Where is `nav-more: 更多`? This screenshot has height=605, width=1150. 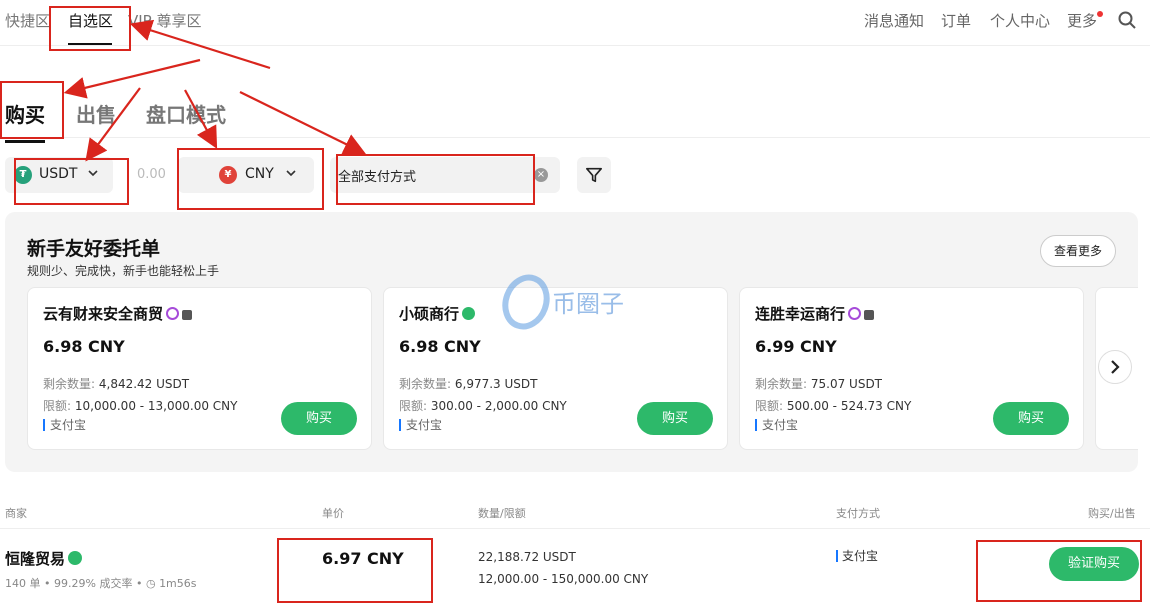
nav-more: 更多 is located at coordinates (1082, 20).